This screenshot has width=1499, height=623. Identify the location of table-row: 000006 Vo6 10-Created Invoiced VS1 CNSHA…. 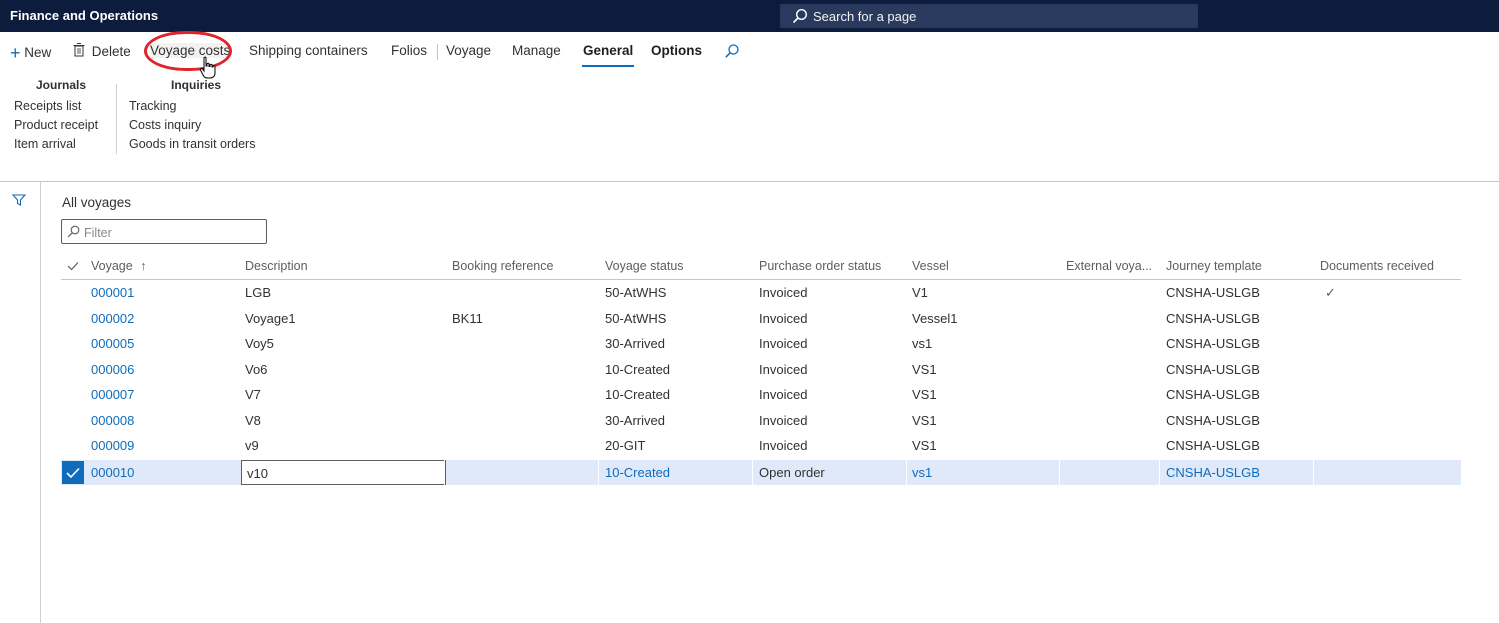
(761, 369).